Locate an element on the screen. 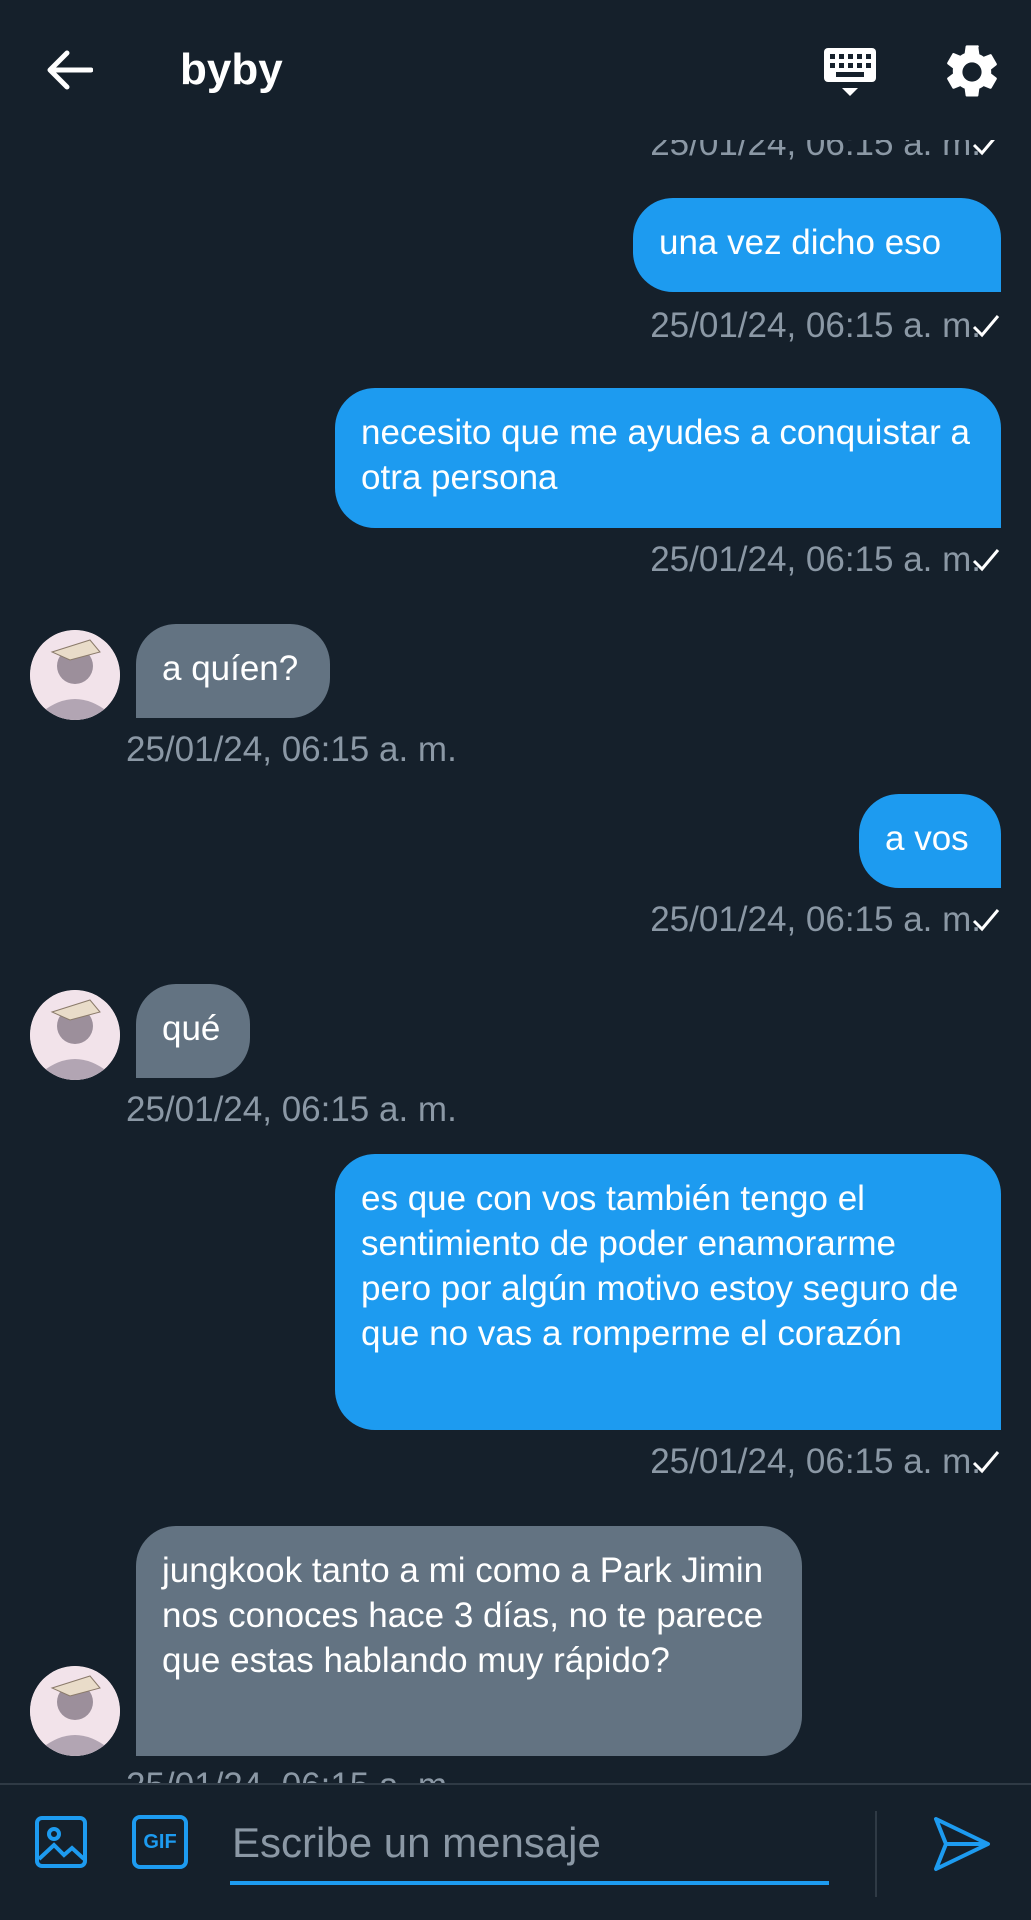 This screenshot has width=1031, height=1920. gif-button: GIF is located at coordinates (160, 1842).